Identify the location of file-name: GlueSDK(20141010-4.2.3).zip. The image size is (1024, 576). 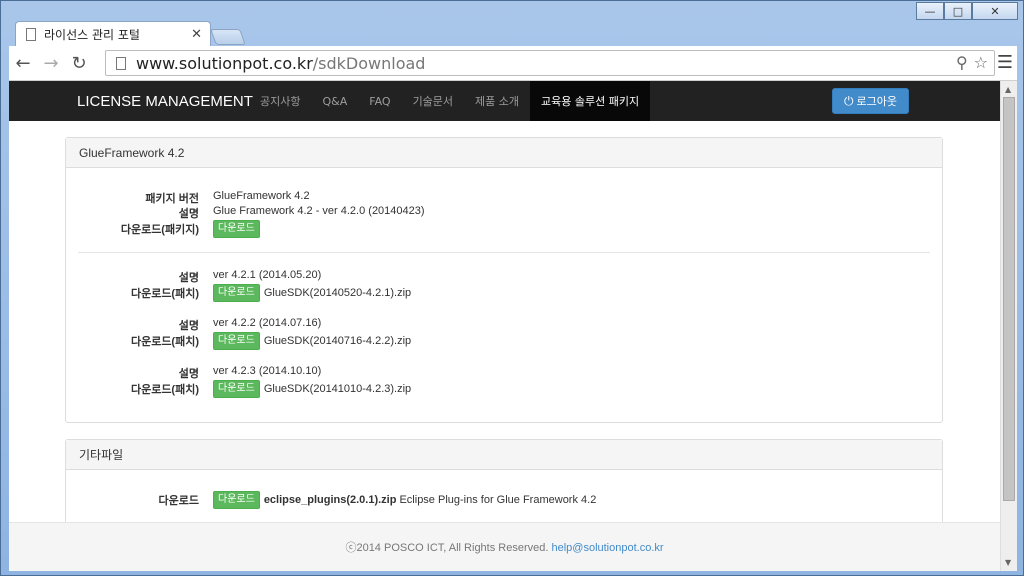
(337, 389).